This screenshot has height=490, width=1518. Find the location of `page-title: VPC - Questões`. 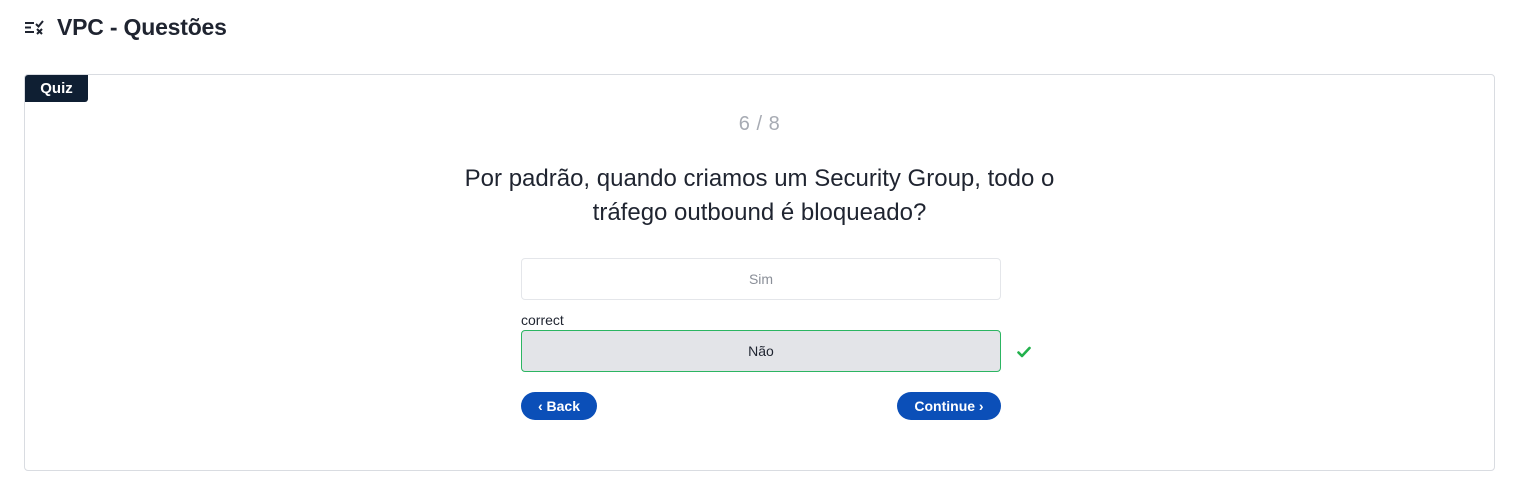

page-title: VPC - Questões is located at coordinates (142, 26).